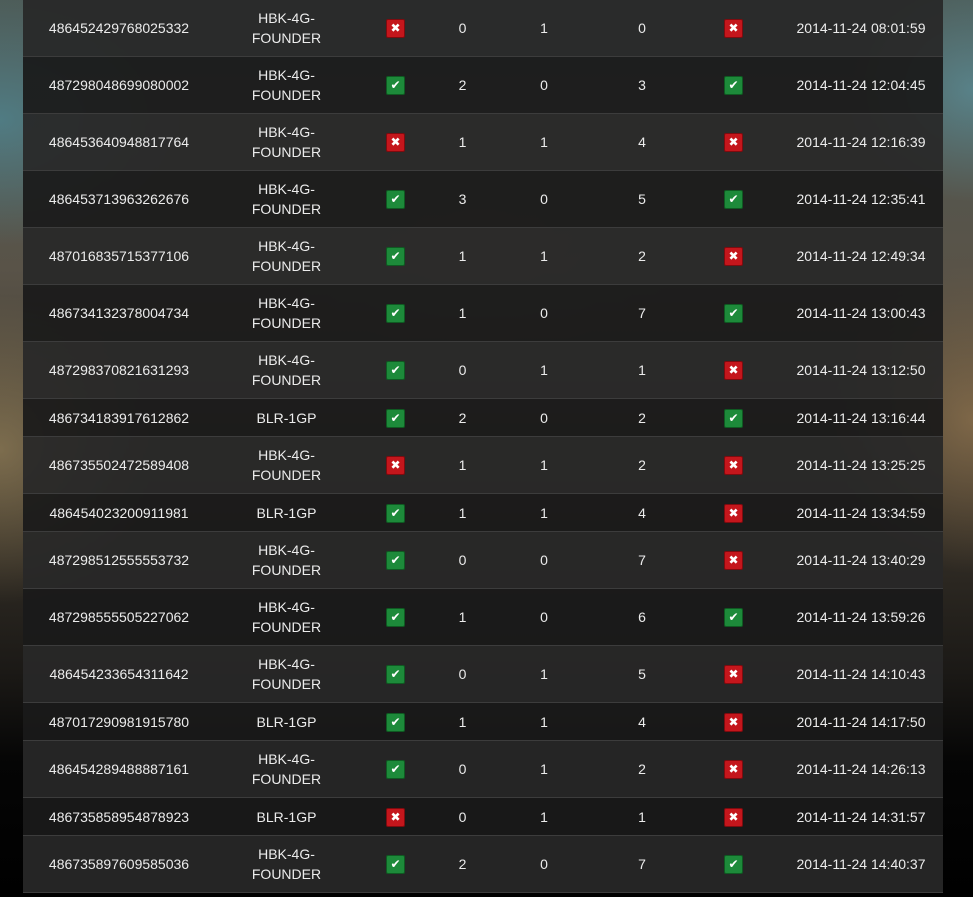  What do you see at coordinates (119, 28) in the screenshot?
I see `match-id-cell: 486452429768025332` at bounding box center [119, 28].